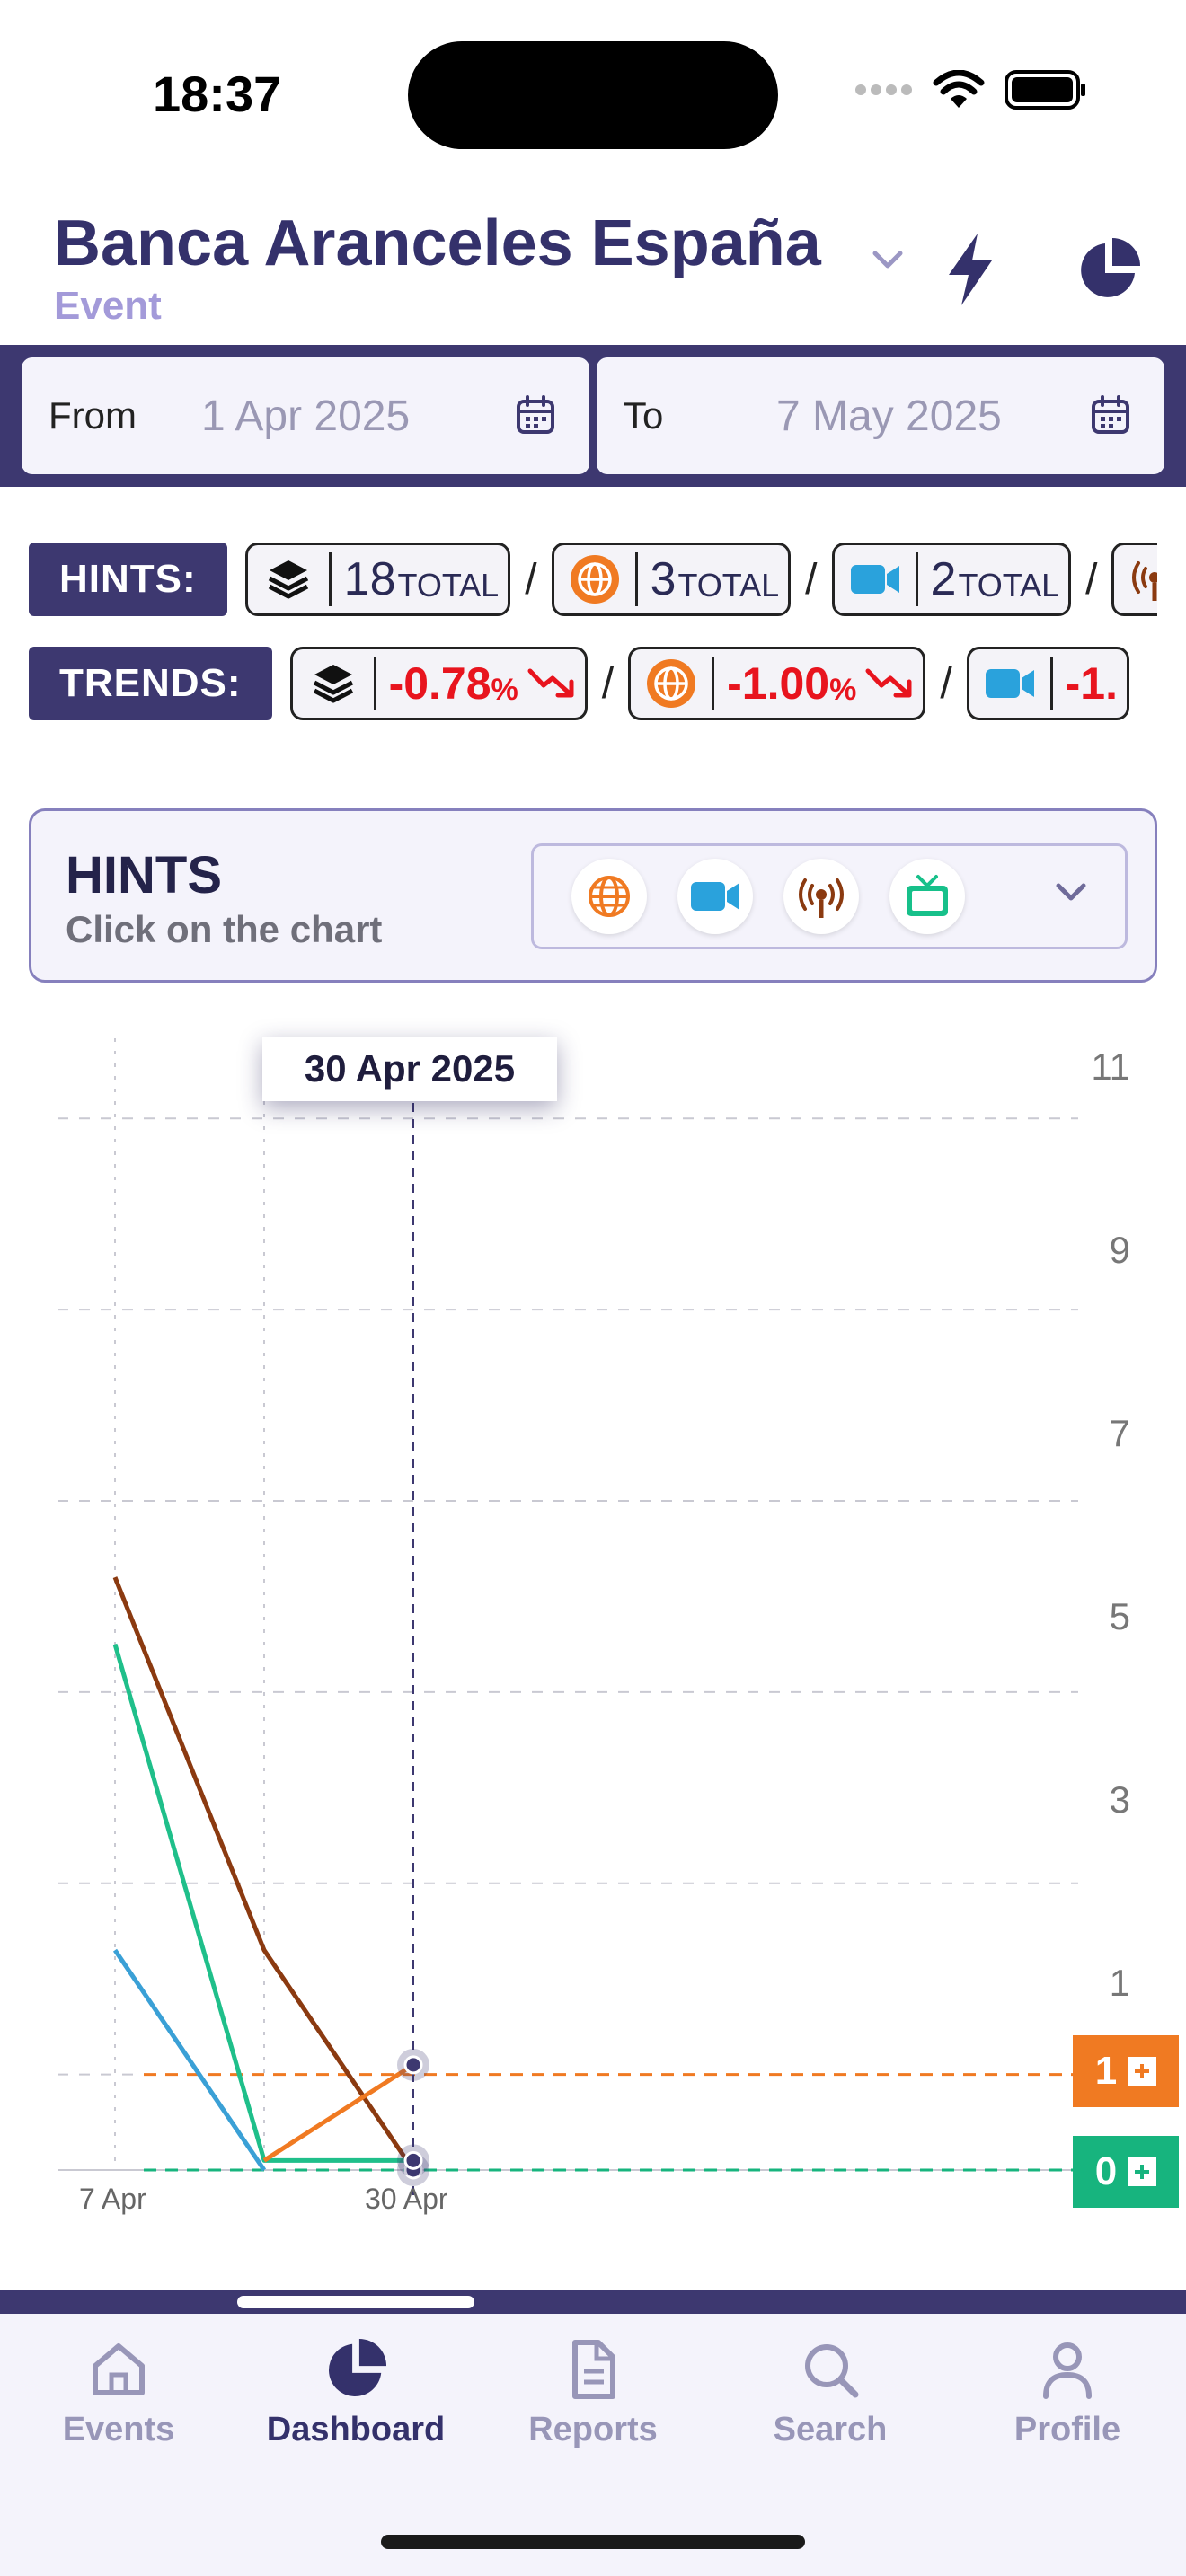 The width and height of the screenshot is (1186, 2576). What do you see at coordinates (150, 683) in the screenshot?
I see `trends-tag: TRENDS:` at bounding box center [150, 683].